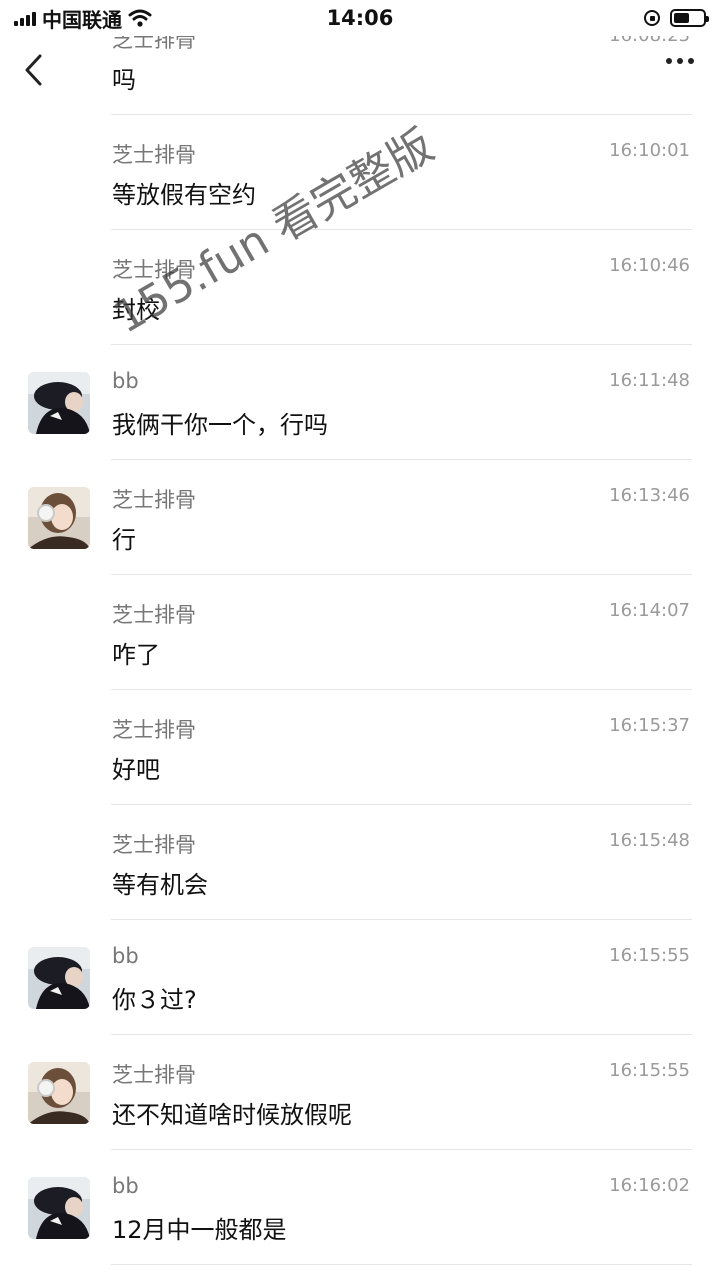 The height and width of the screenshot is (1280, 720). Describe the element at coordinates (649, 610) in the screenshot. I see `message-time: 16:14:07` at that location.